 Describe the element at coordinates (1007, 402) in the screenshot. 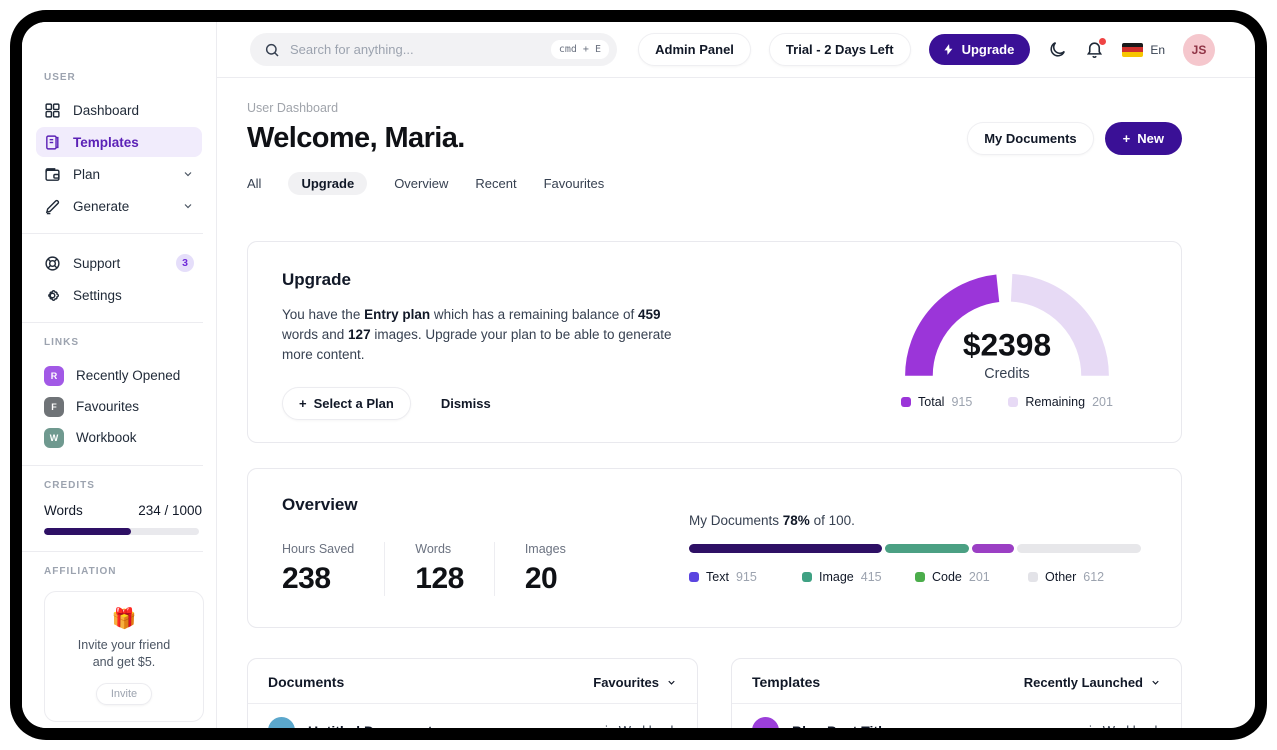

I see `gauge-legend: Total 915 Remaining 201` at that location.